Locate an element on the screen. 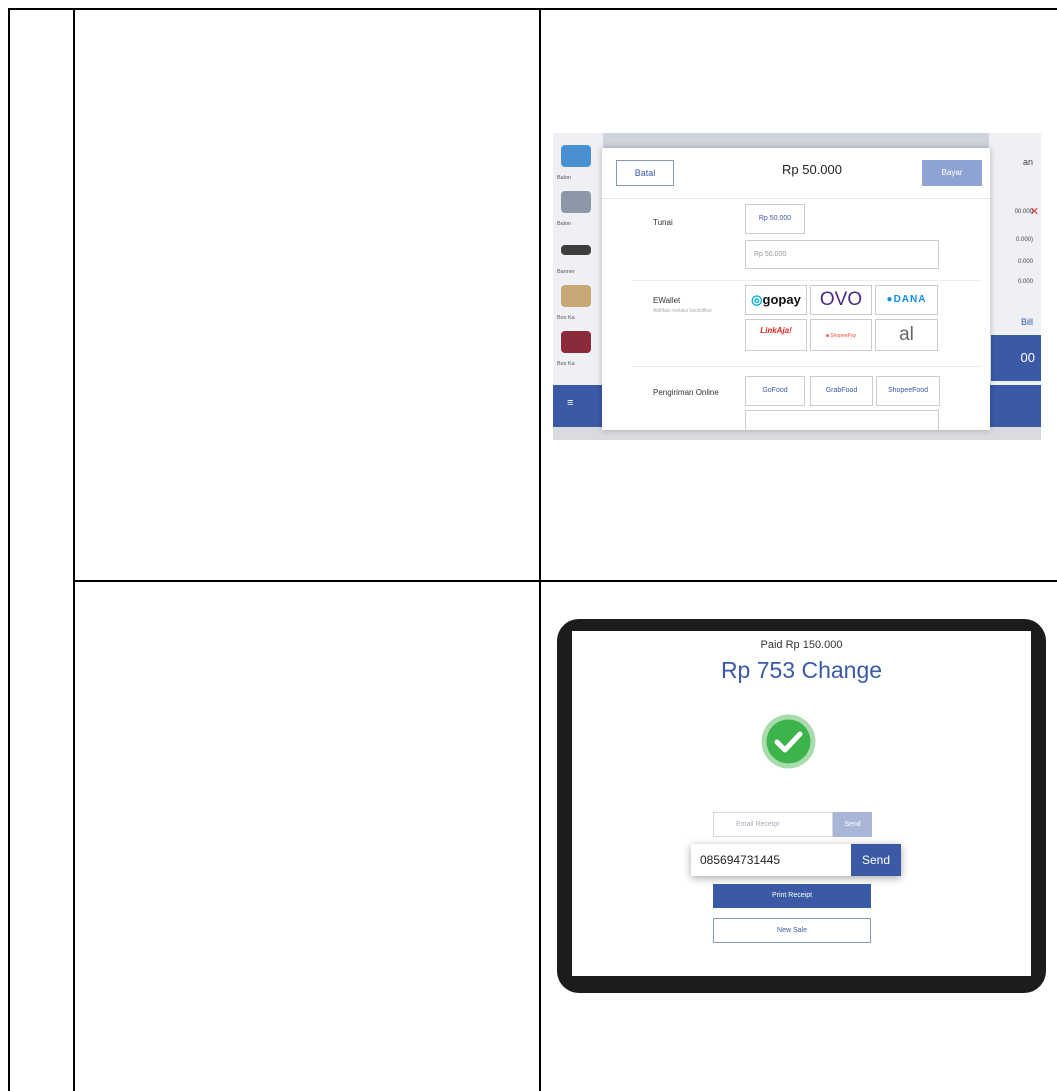  pay-button: Bayar is located at coordinates (952, 173).